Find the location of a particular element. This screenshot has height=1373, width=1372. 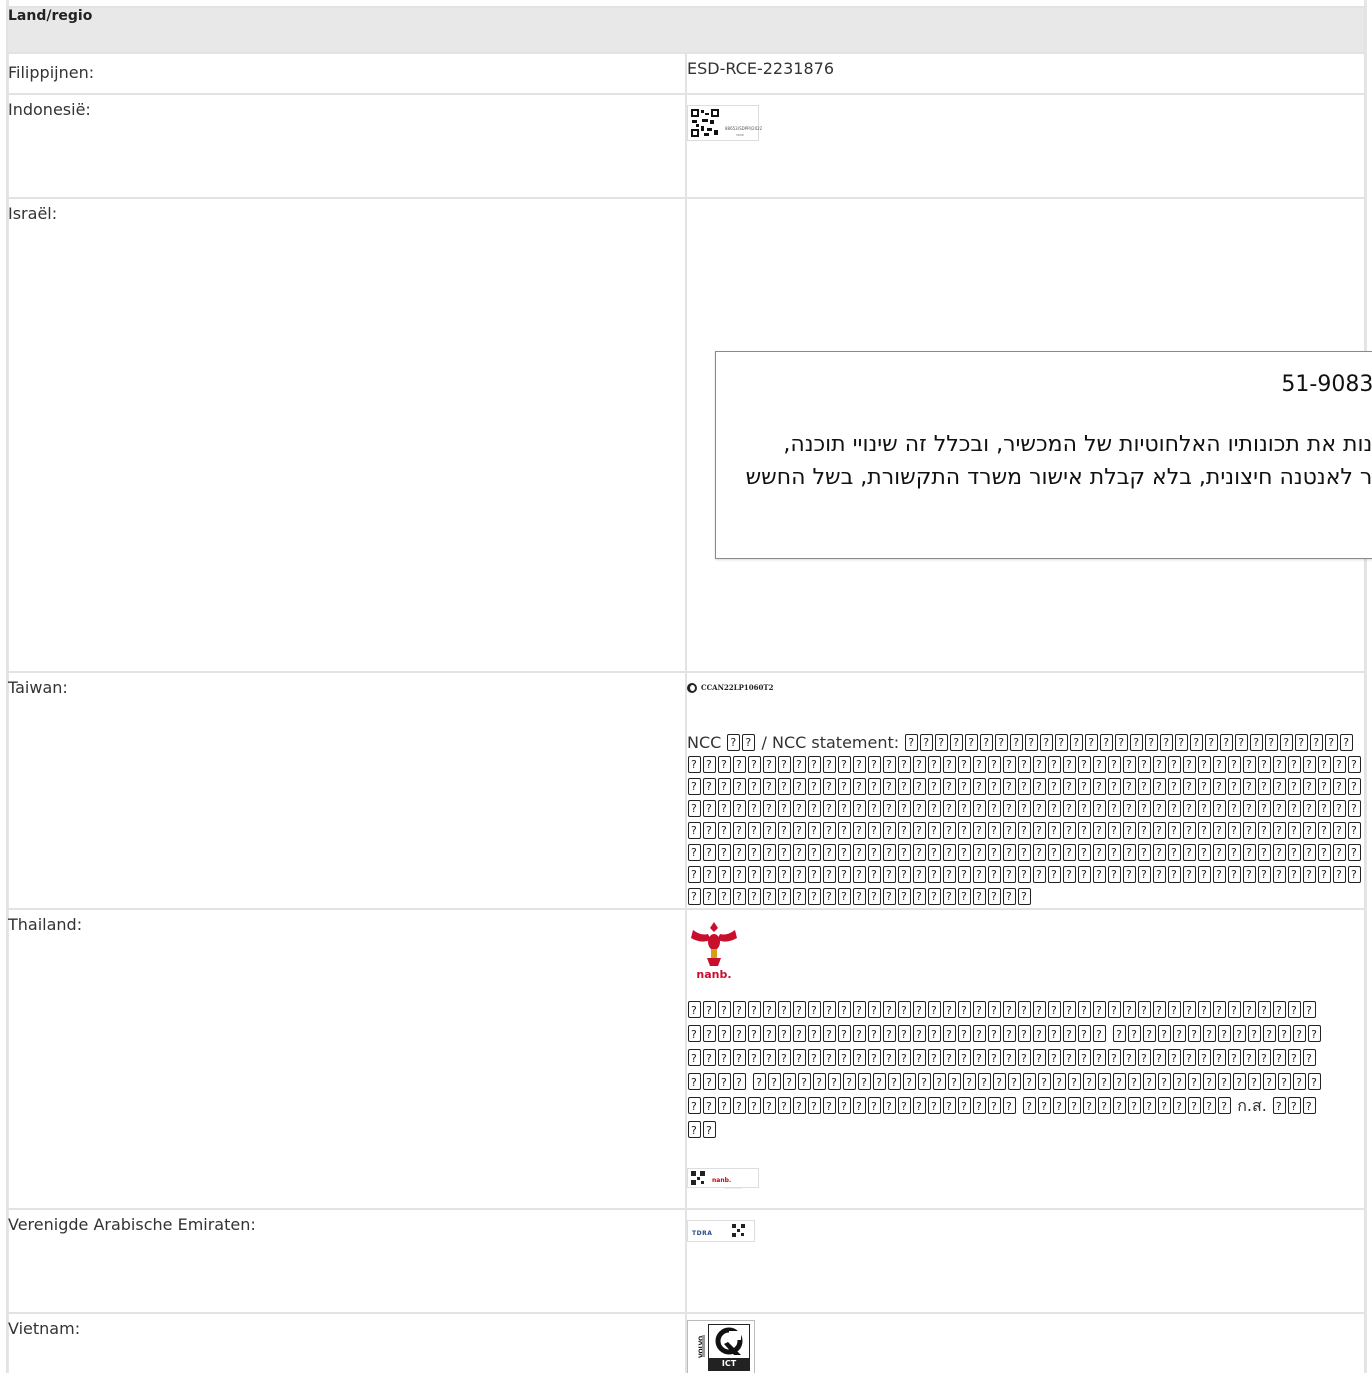

country-cell: Taiwan: is located at coordinates (346, 790).